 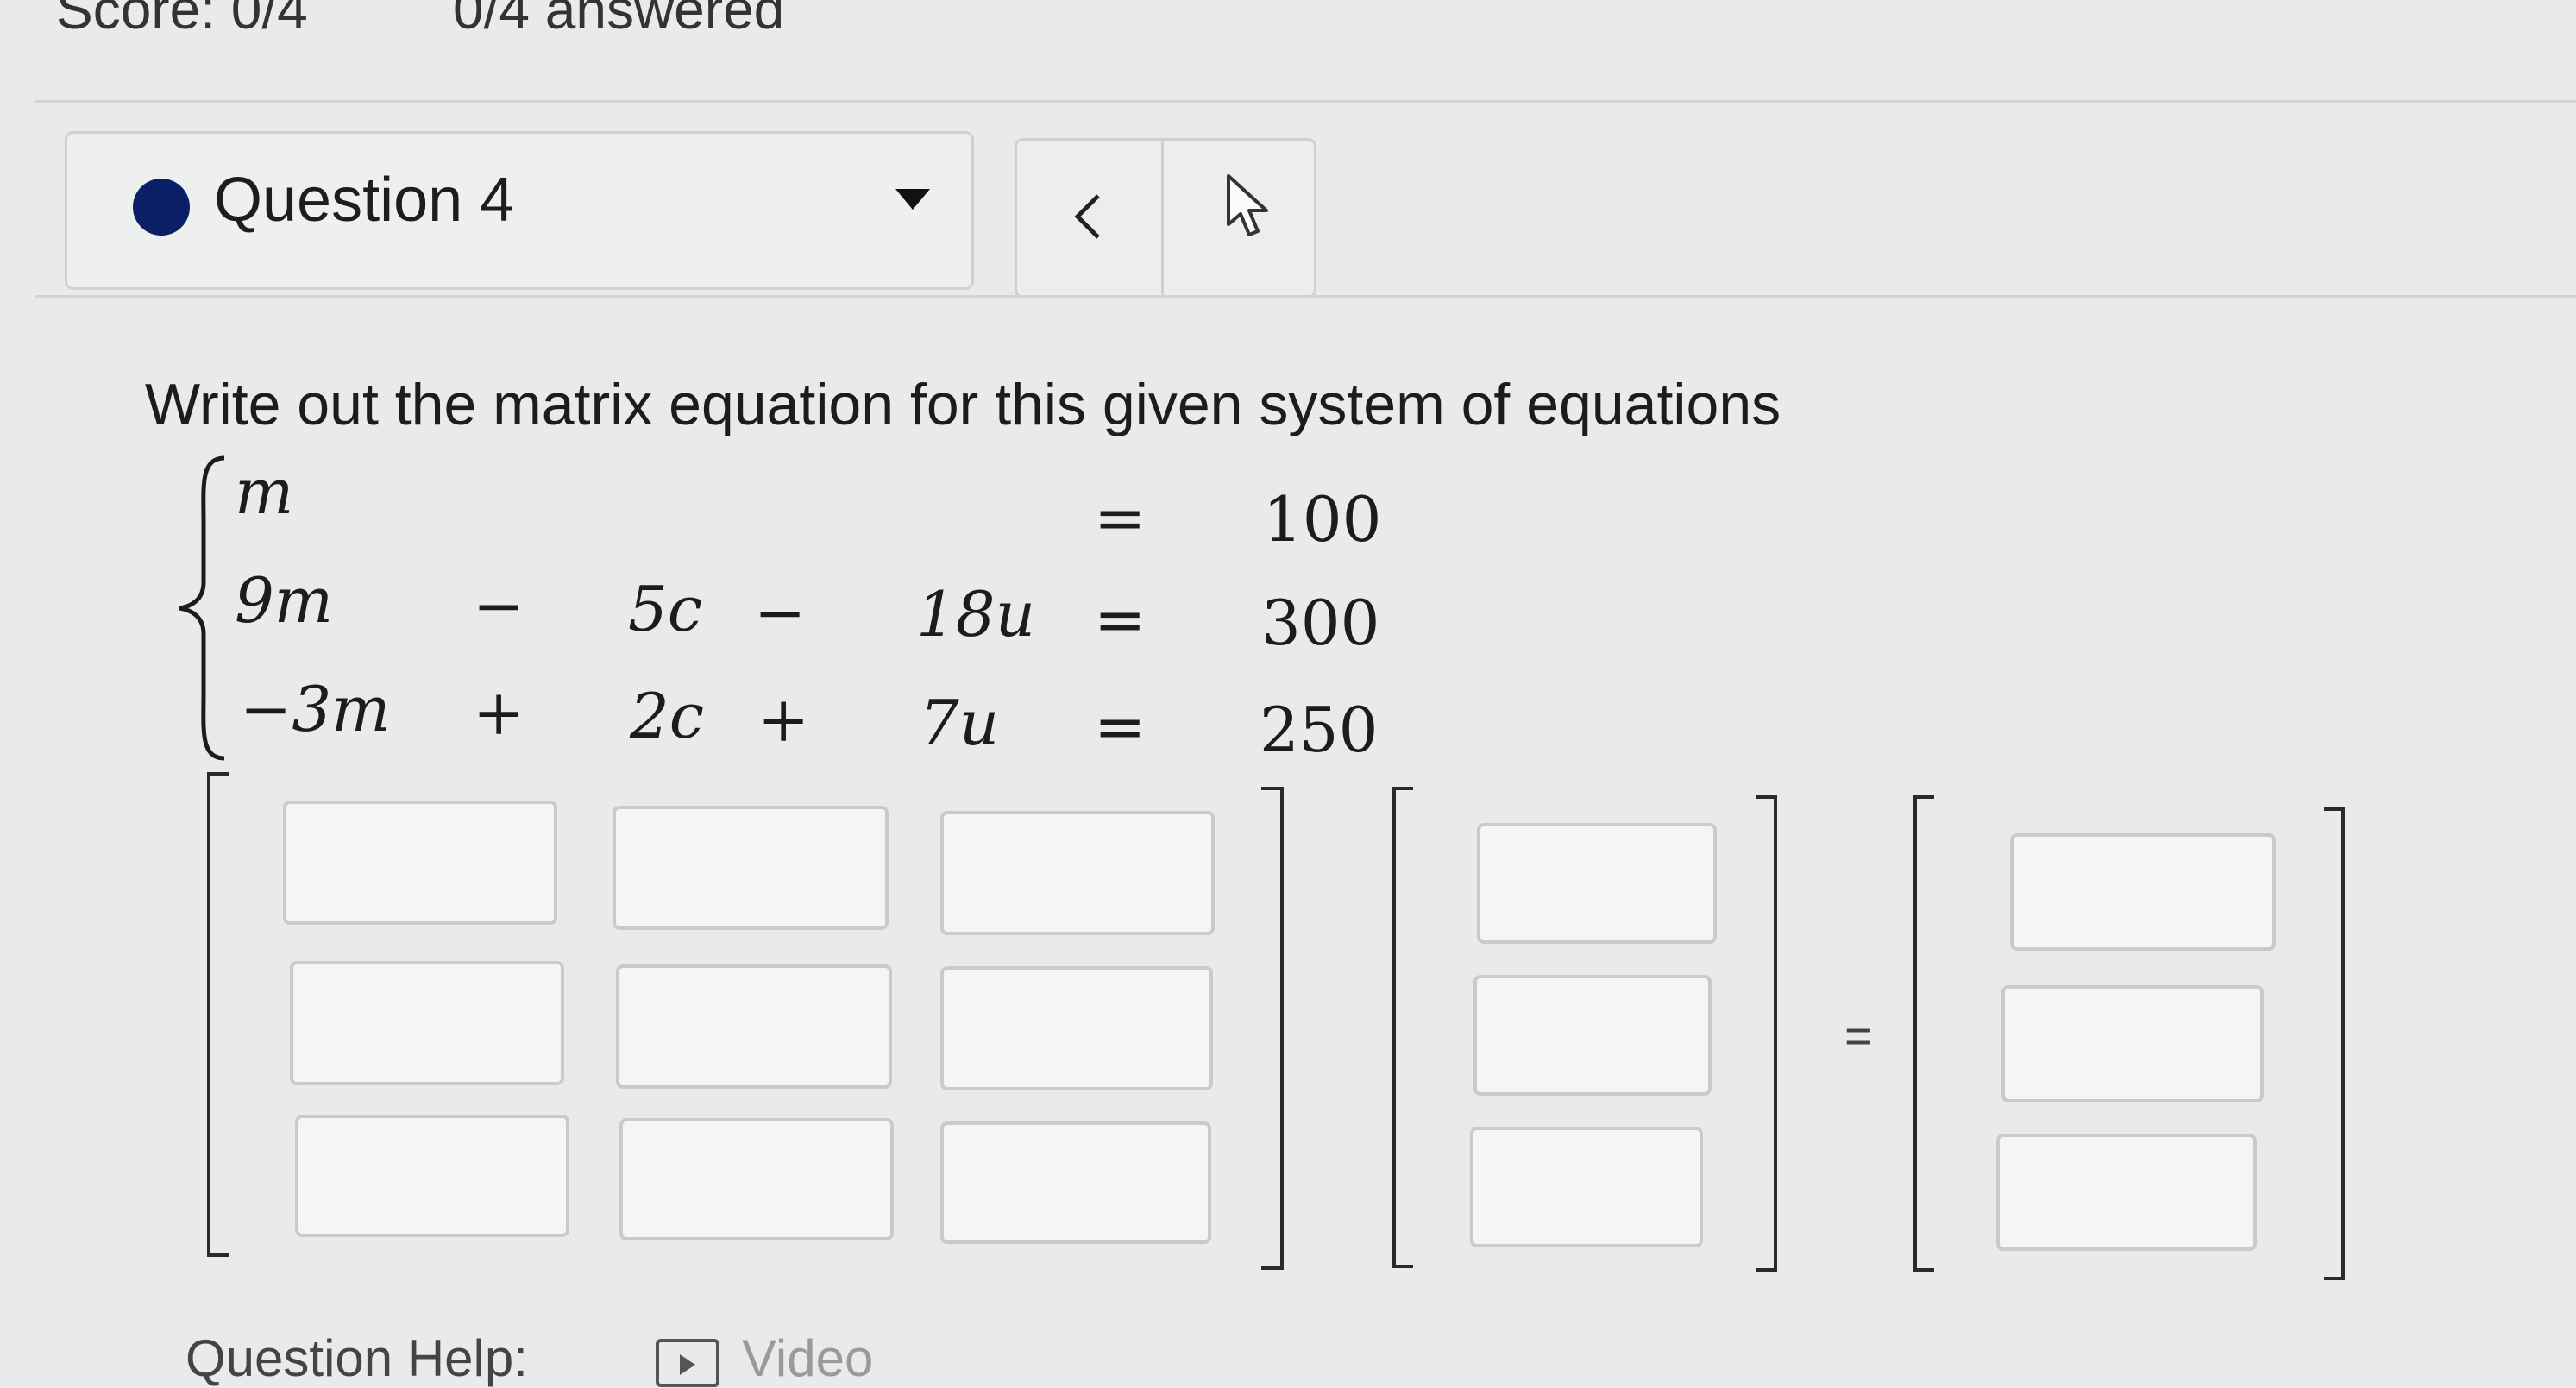 What do you see at coordinates (1272, 1028) in the screenshot?
I see `coefficient-matrix-right-bracket` at bounding box center [1272, 1028].